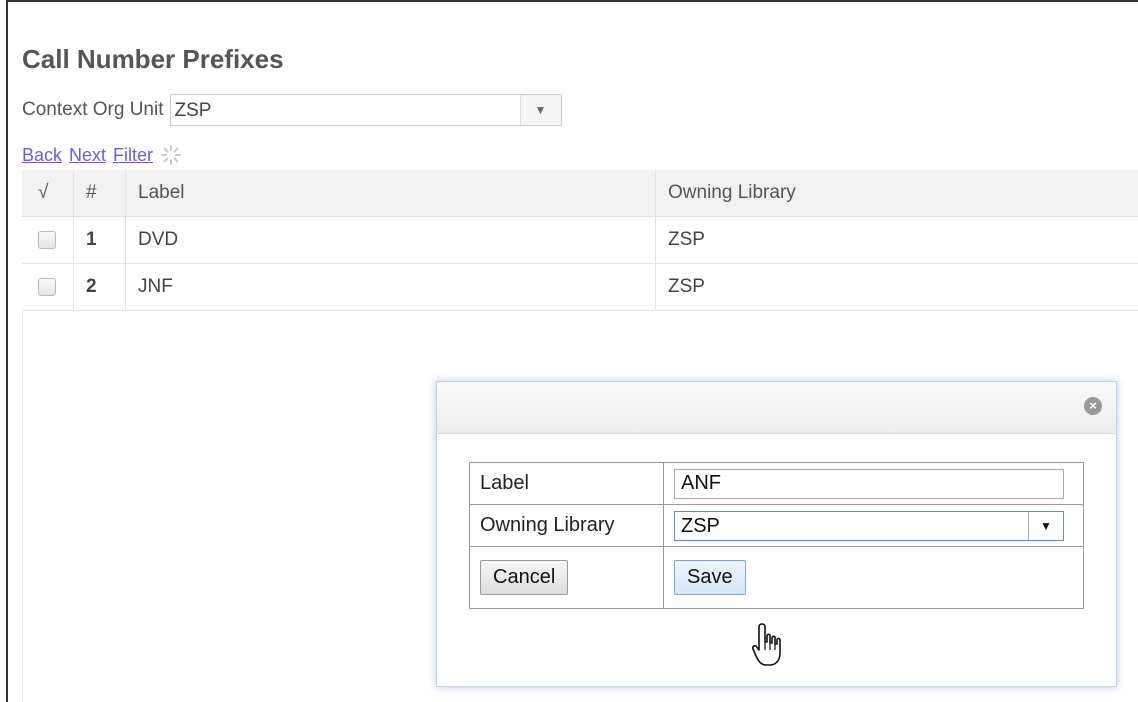 The height and width of the screenshot is (702, 1138). I want to click on close-icon: ×, so click(1093, 406).